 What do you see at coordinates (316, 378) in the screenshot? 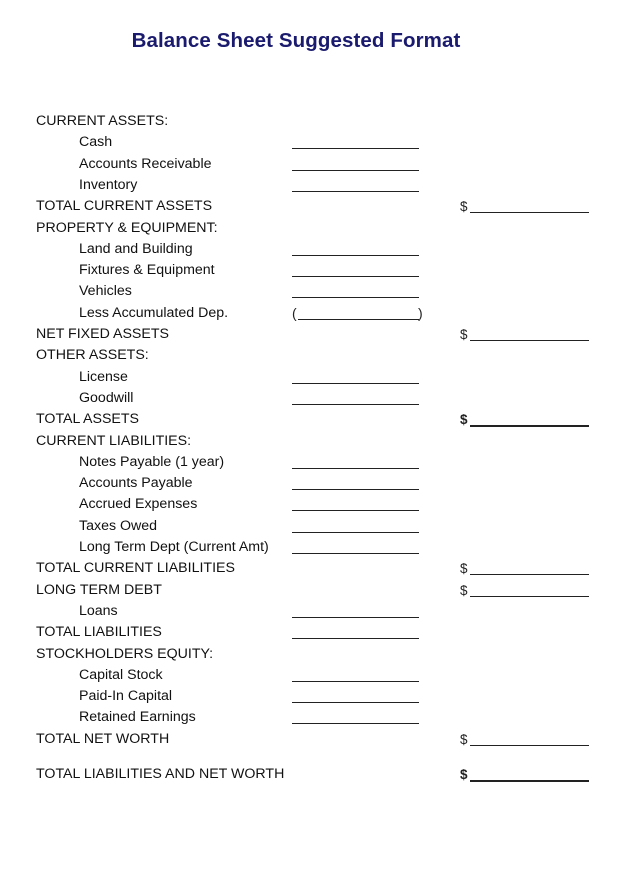
I see `row-license: License` at bounding box center [316, 378].